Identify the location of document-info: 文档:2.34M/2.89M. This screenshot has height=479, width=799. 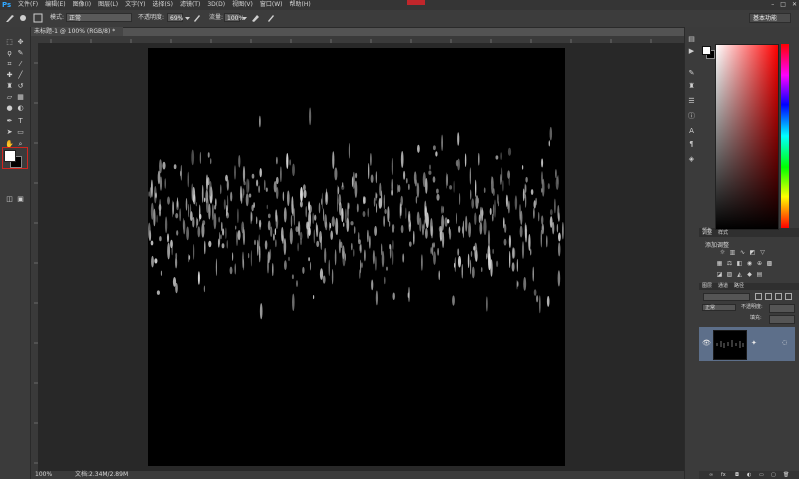
(101, 475).